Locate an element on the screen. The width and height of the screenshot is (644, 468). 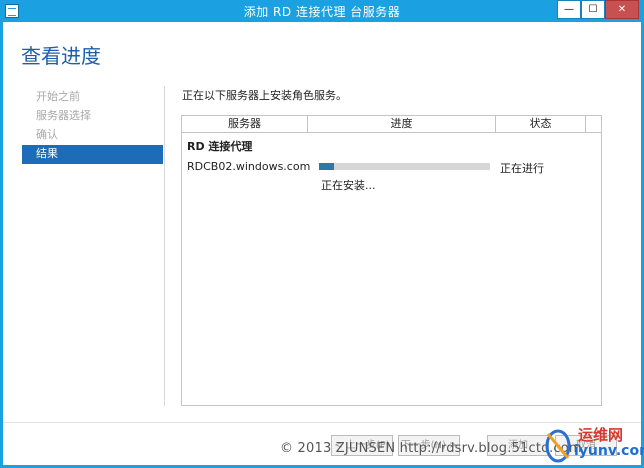
progress-bar-fill is located at coordinates (327, 166).